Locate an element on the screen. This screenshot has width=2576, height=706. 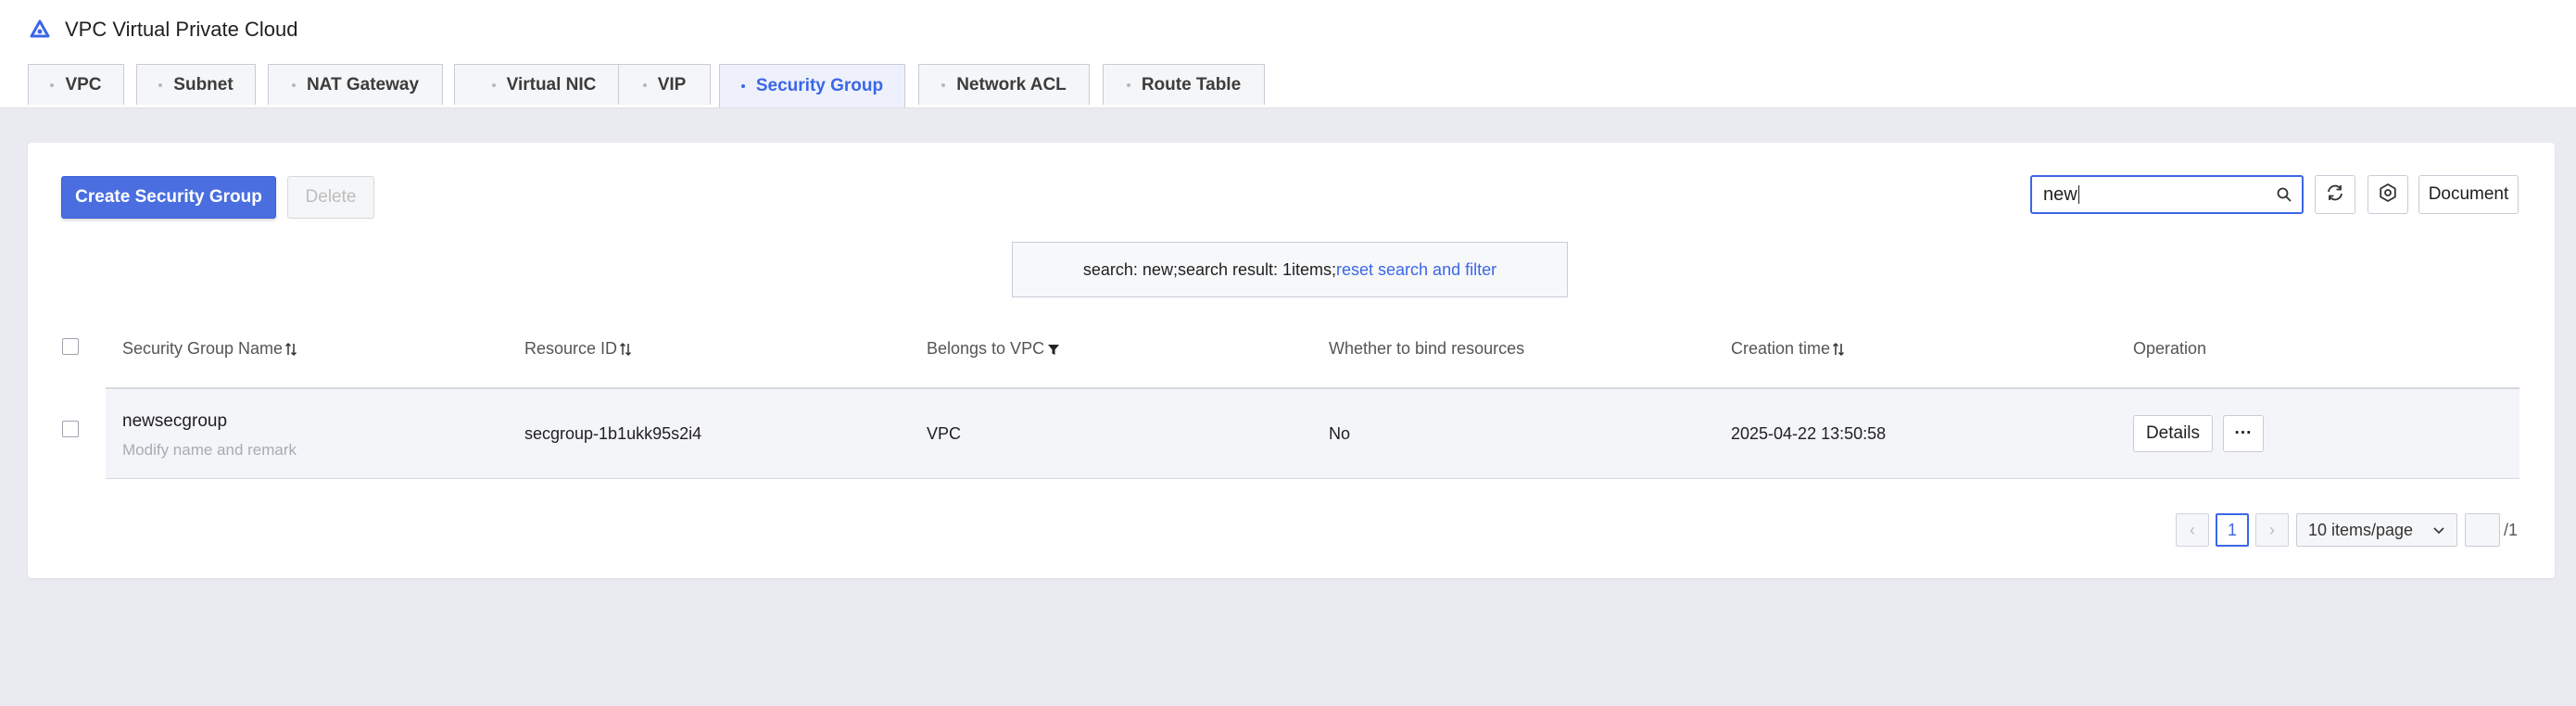
search-input: new is located at coordinates (2167, 194).